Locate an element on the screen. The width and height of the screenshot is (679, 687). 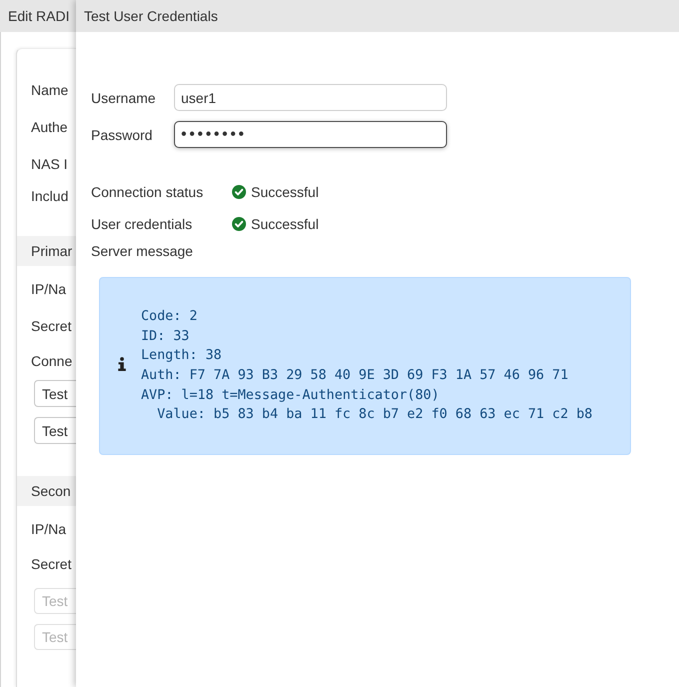
field-label: Username is located at coordinates (124, 98).